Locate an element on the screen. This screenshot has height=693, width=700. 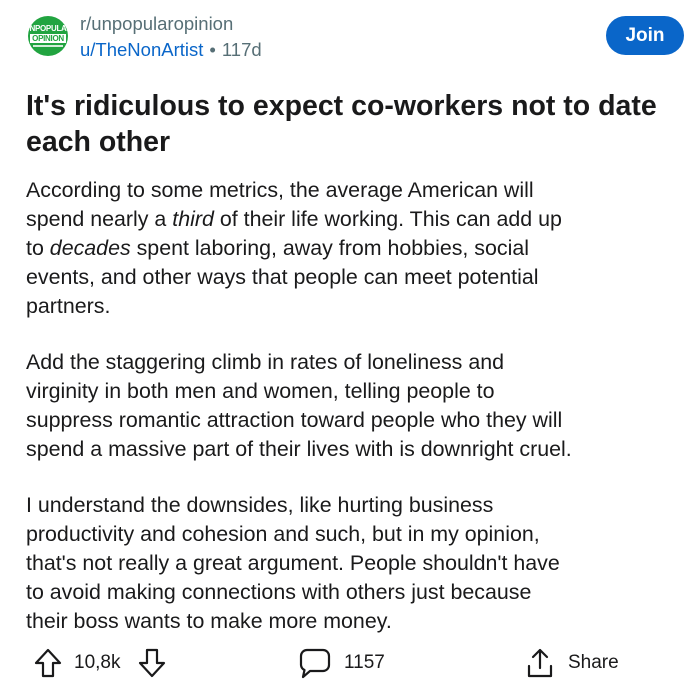
subreddit-name: r/unpopularopinion is located at coordinates (156, 24).